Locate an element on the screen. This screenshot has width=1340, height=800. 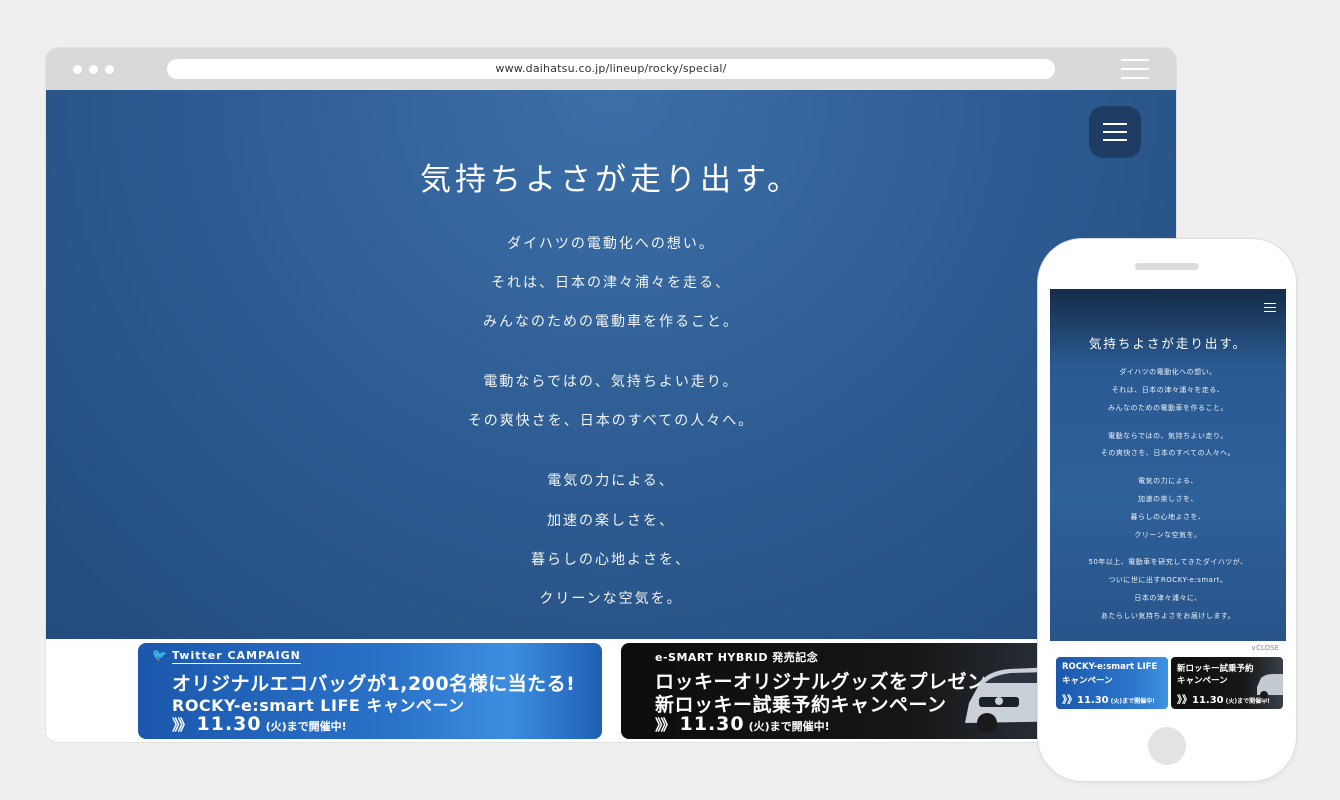
mobile-copy-line: 電動ならではの、気持ちよい走り。 is located at coordinates (1168, 436).